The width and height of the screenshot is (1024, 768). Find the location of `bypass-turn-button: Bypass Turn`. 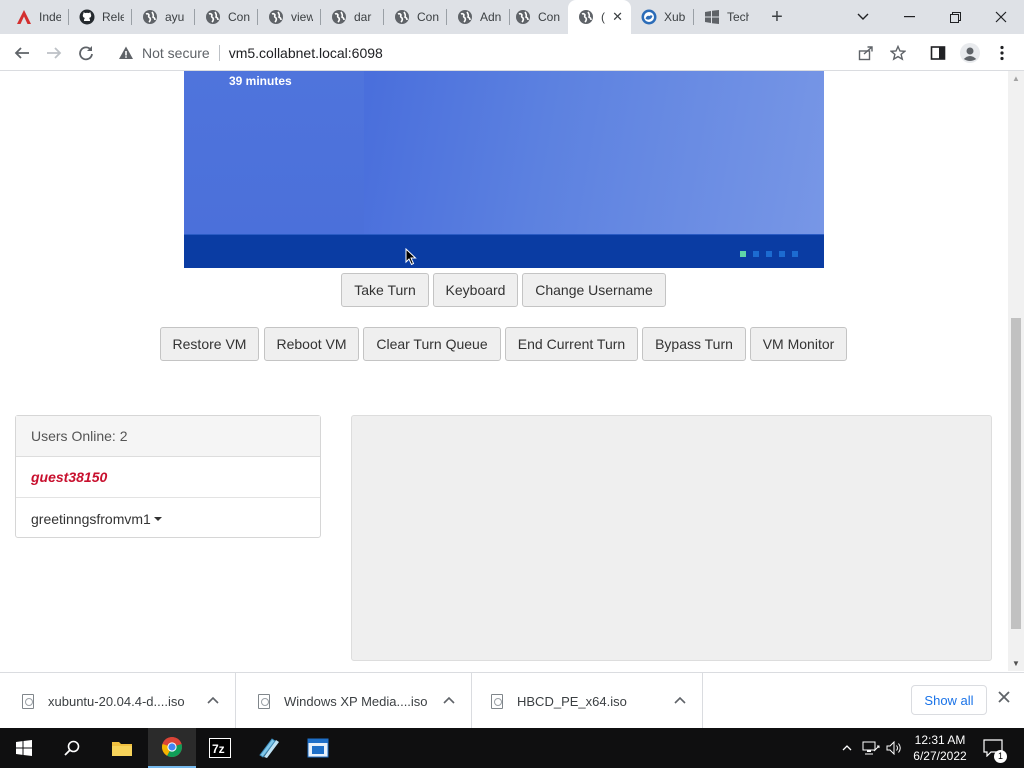

bypass-turn-button: Bypass Turn is located at coordinates (694, 344).